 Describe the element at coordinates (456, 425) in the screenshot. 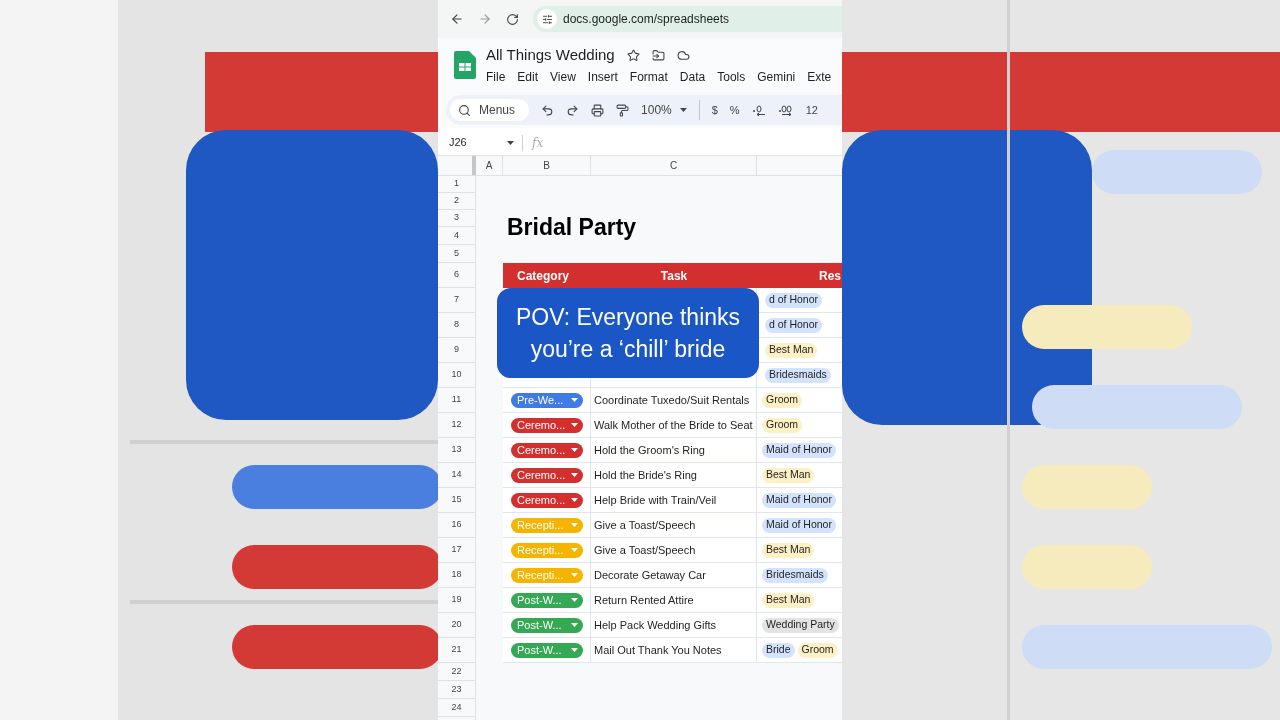

I see `row-number: 12` at that location.